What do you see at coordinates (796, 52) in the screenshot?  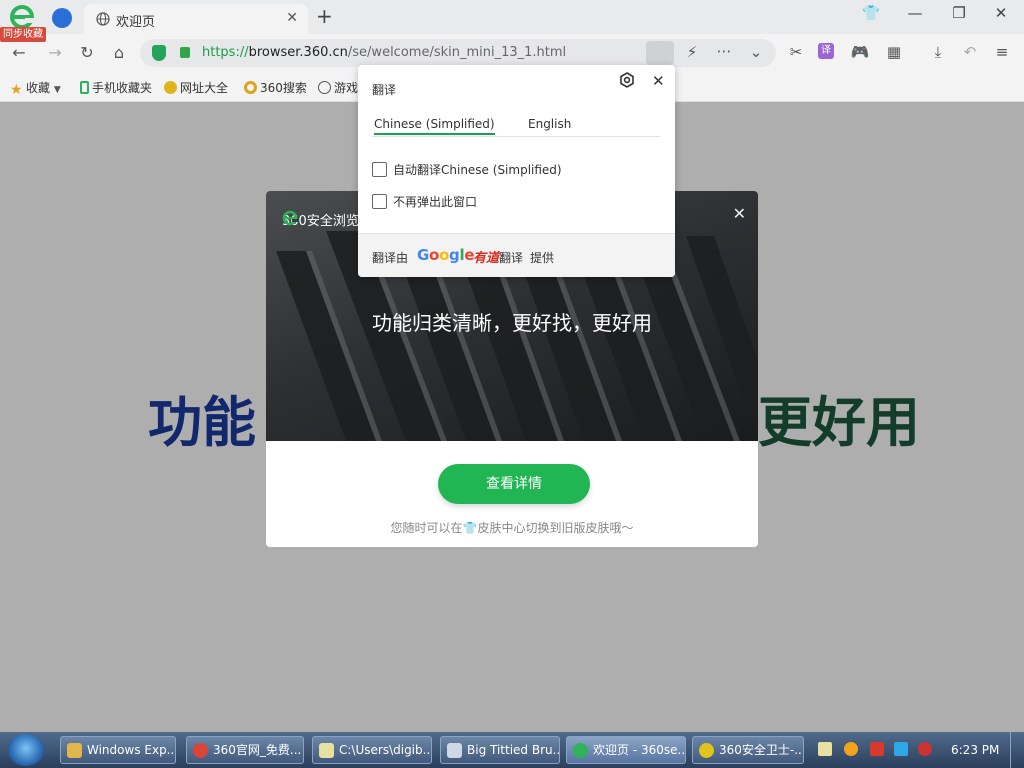 I see `scissors-icon: ✂` at bounding box center [796, 52].